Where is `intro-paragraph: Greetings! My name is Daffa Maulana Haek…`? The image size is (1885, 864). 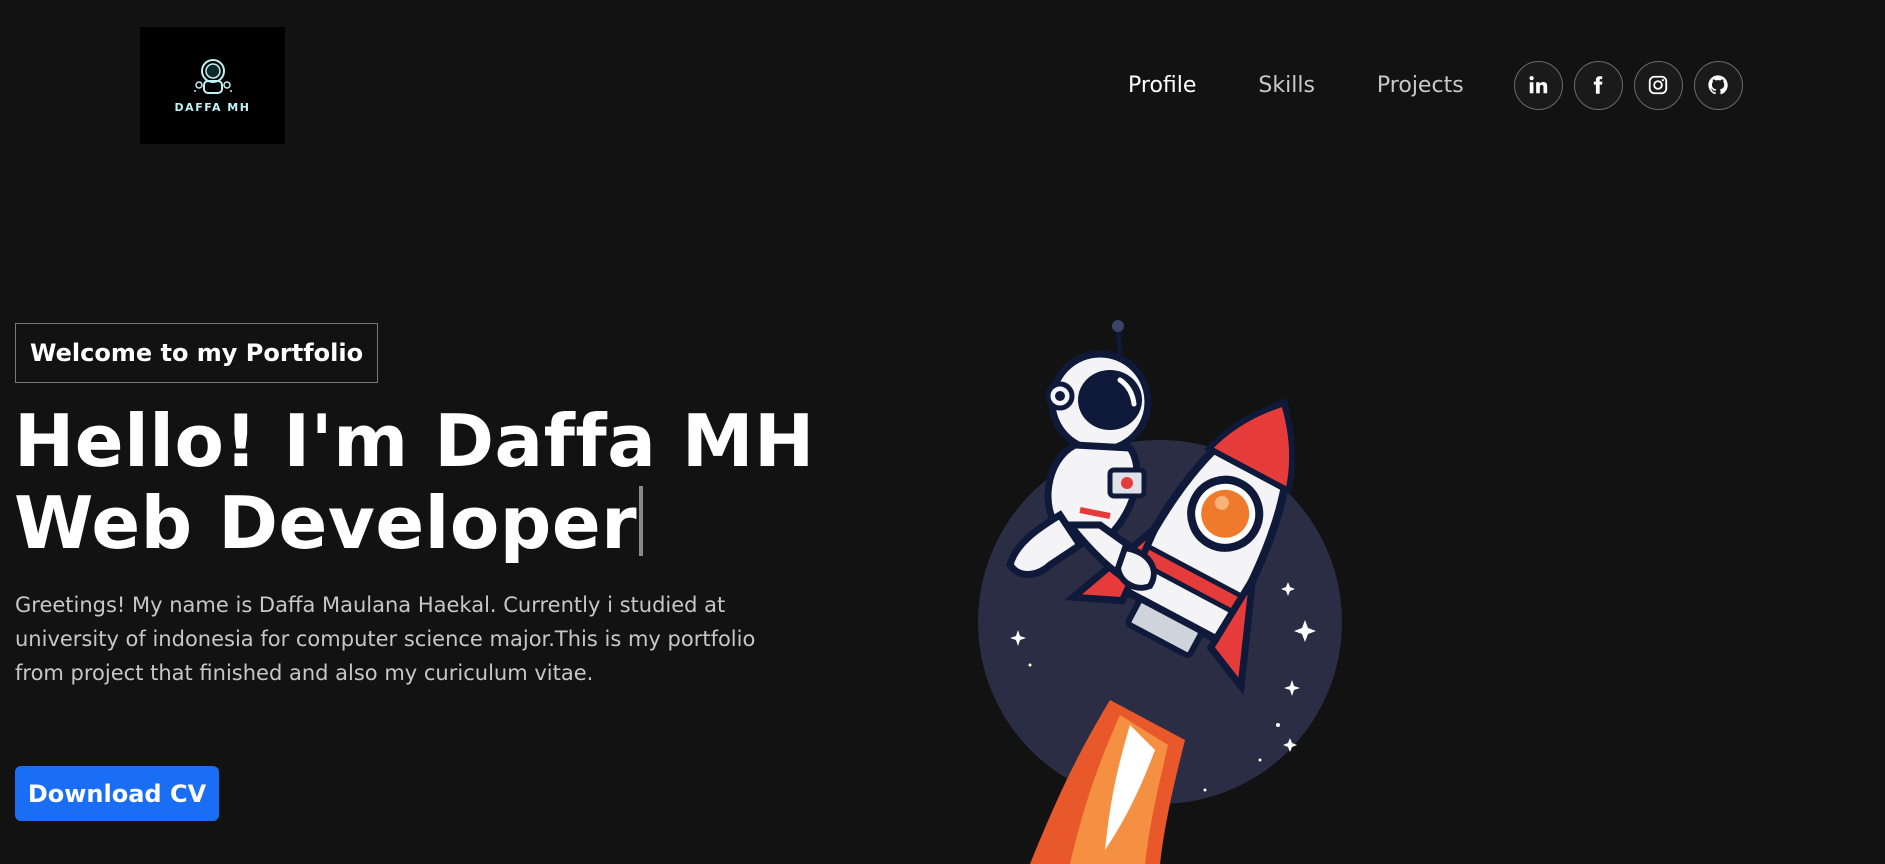 intro-paragraph: Greetings! My name is Daffa Maulana Haek… is located at coordinates (385, 639).